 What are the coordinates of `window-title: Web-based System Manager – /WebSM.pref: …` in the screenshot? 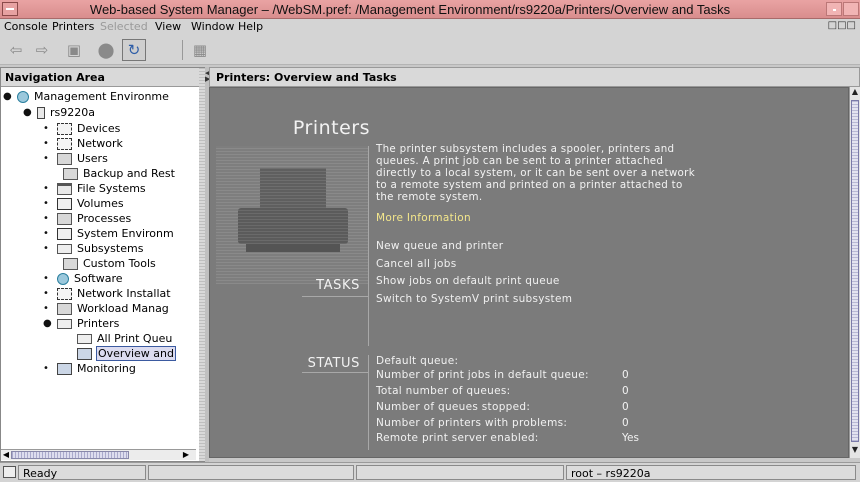 It's located at (410, 9).